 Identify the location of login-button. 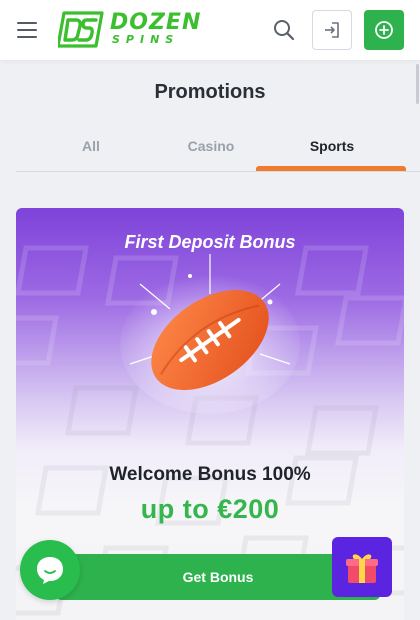
(332, 30).